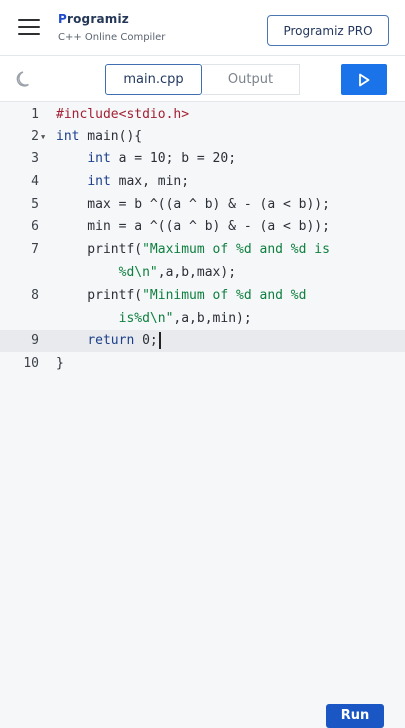 Image resolution: width=405 pixels, height=728 pixels. I want to click on code-line: 5 max = b ^((a ^ b) & - (a < b));, so click(202, 205).